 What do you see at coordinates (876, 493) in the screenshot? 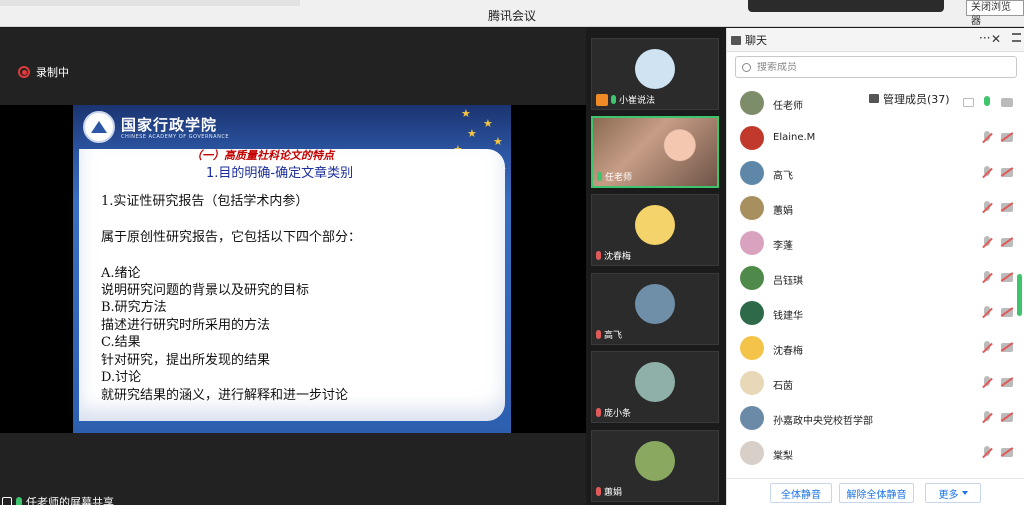
I see `unmute-all-button: 解除全体静音` at bounding box center [876, 493].